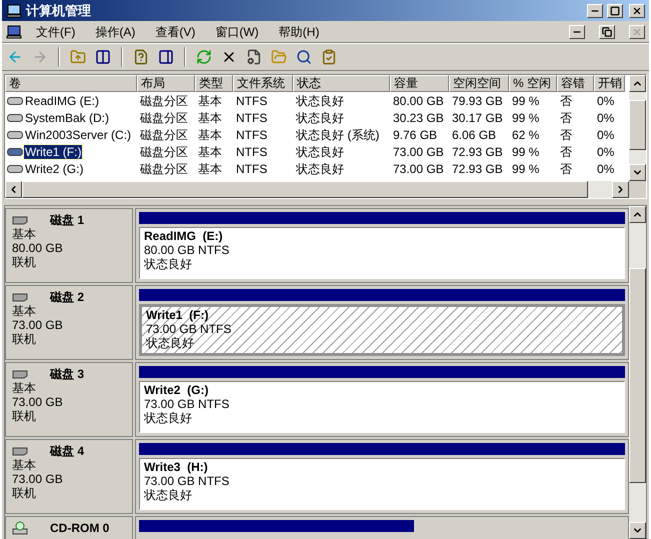  What do you see at coordinates (53, 151) in the screenshot?
I see `volume-name: Write1 (F:)` at bounding box center [53, 151].